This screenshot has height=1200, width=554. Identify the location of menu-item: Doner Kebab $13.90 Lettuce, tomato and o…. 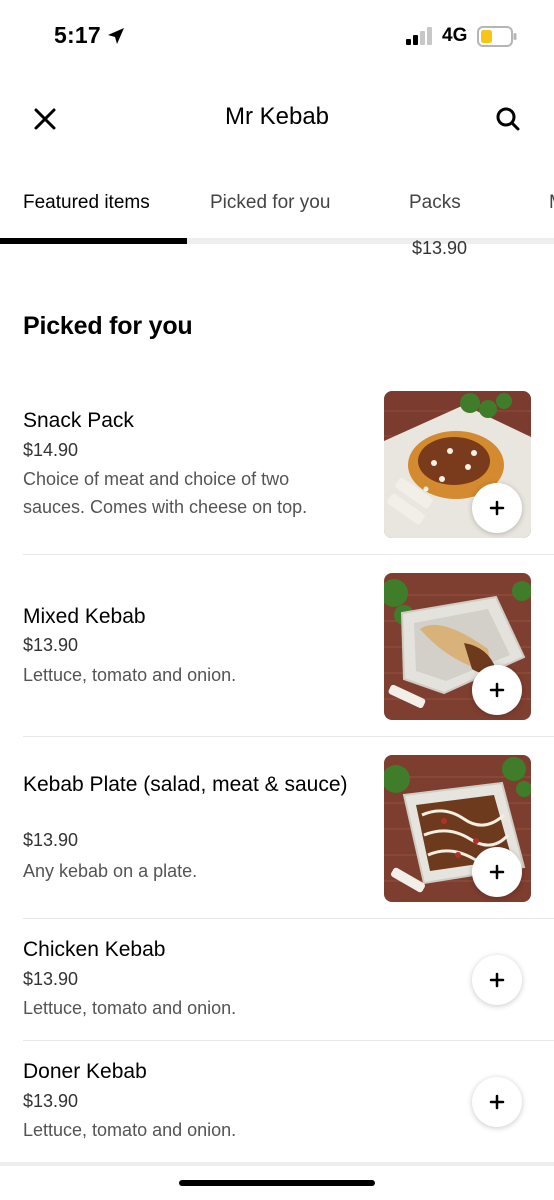
(277, 1101).